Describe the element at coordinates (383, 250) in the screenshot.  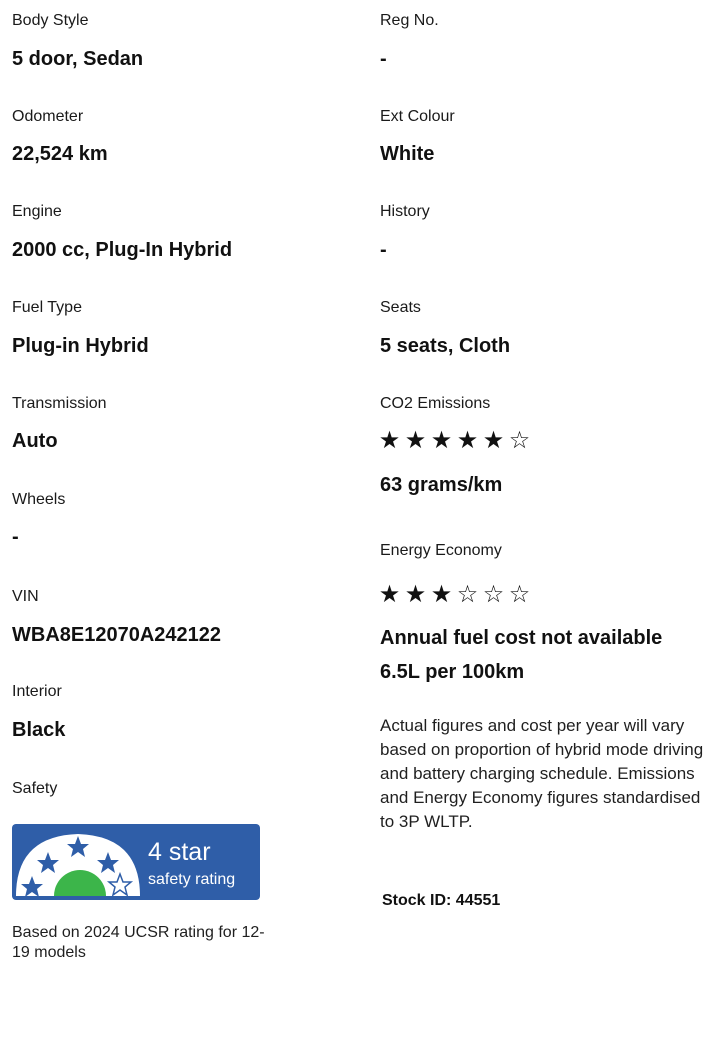
I see `history-value: -` at that location.